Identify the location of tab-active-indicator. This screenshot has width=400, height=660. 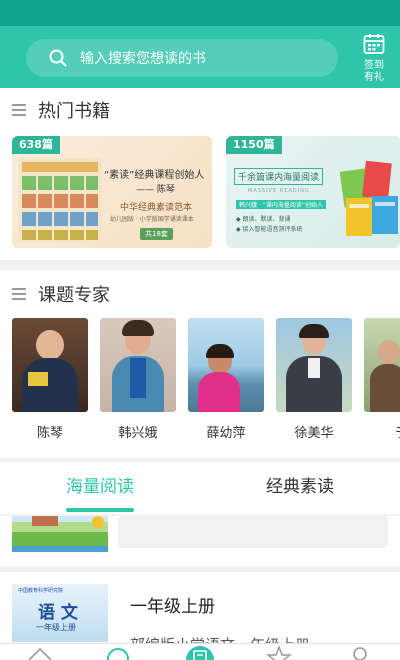
(100, 510).